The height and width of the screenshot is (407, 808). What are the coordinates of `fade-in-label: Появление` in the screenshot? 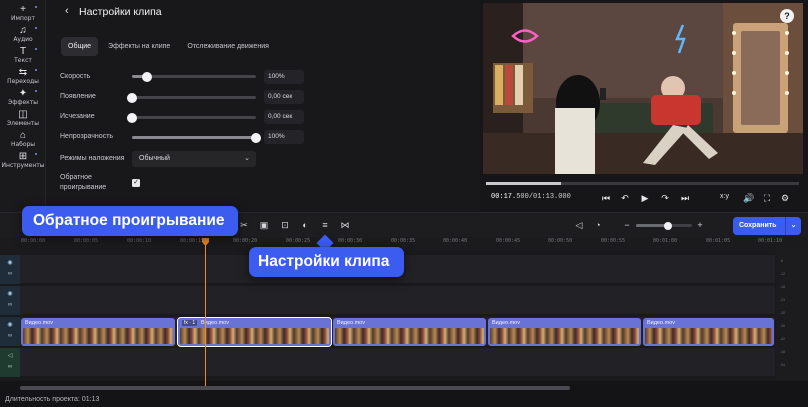 It's located at (78, 96).